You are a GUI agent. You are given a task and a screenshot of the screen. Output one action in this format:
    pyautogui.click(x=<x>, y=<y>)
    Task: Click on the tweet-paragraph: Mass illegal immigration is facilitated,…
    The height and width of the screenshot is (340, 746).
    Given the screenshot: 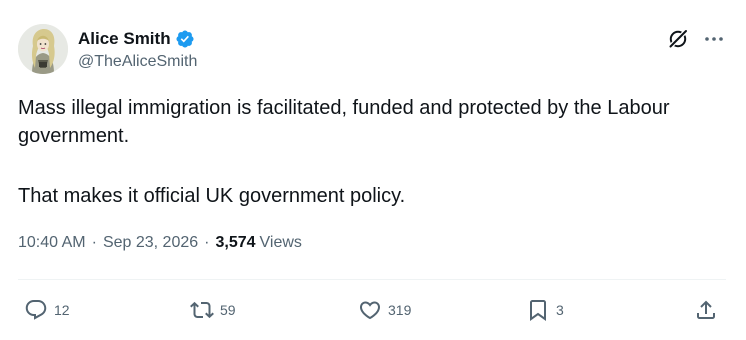 What is the action you would take?
    pyautogui.click(x=344, y=122)
    